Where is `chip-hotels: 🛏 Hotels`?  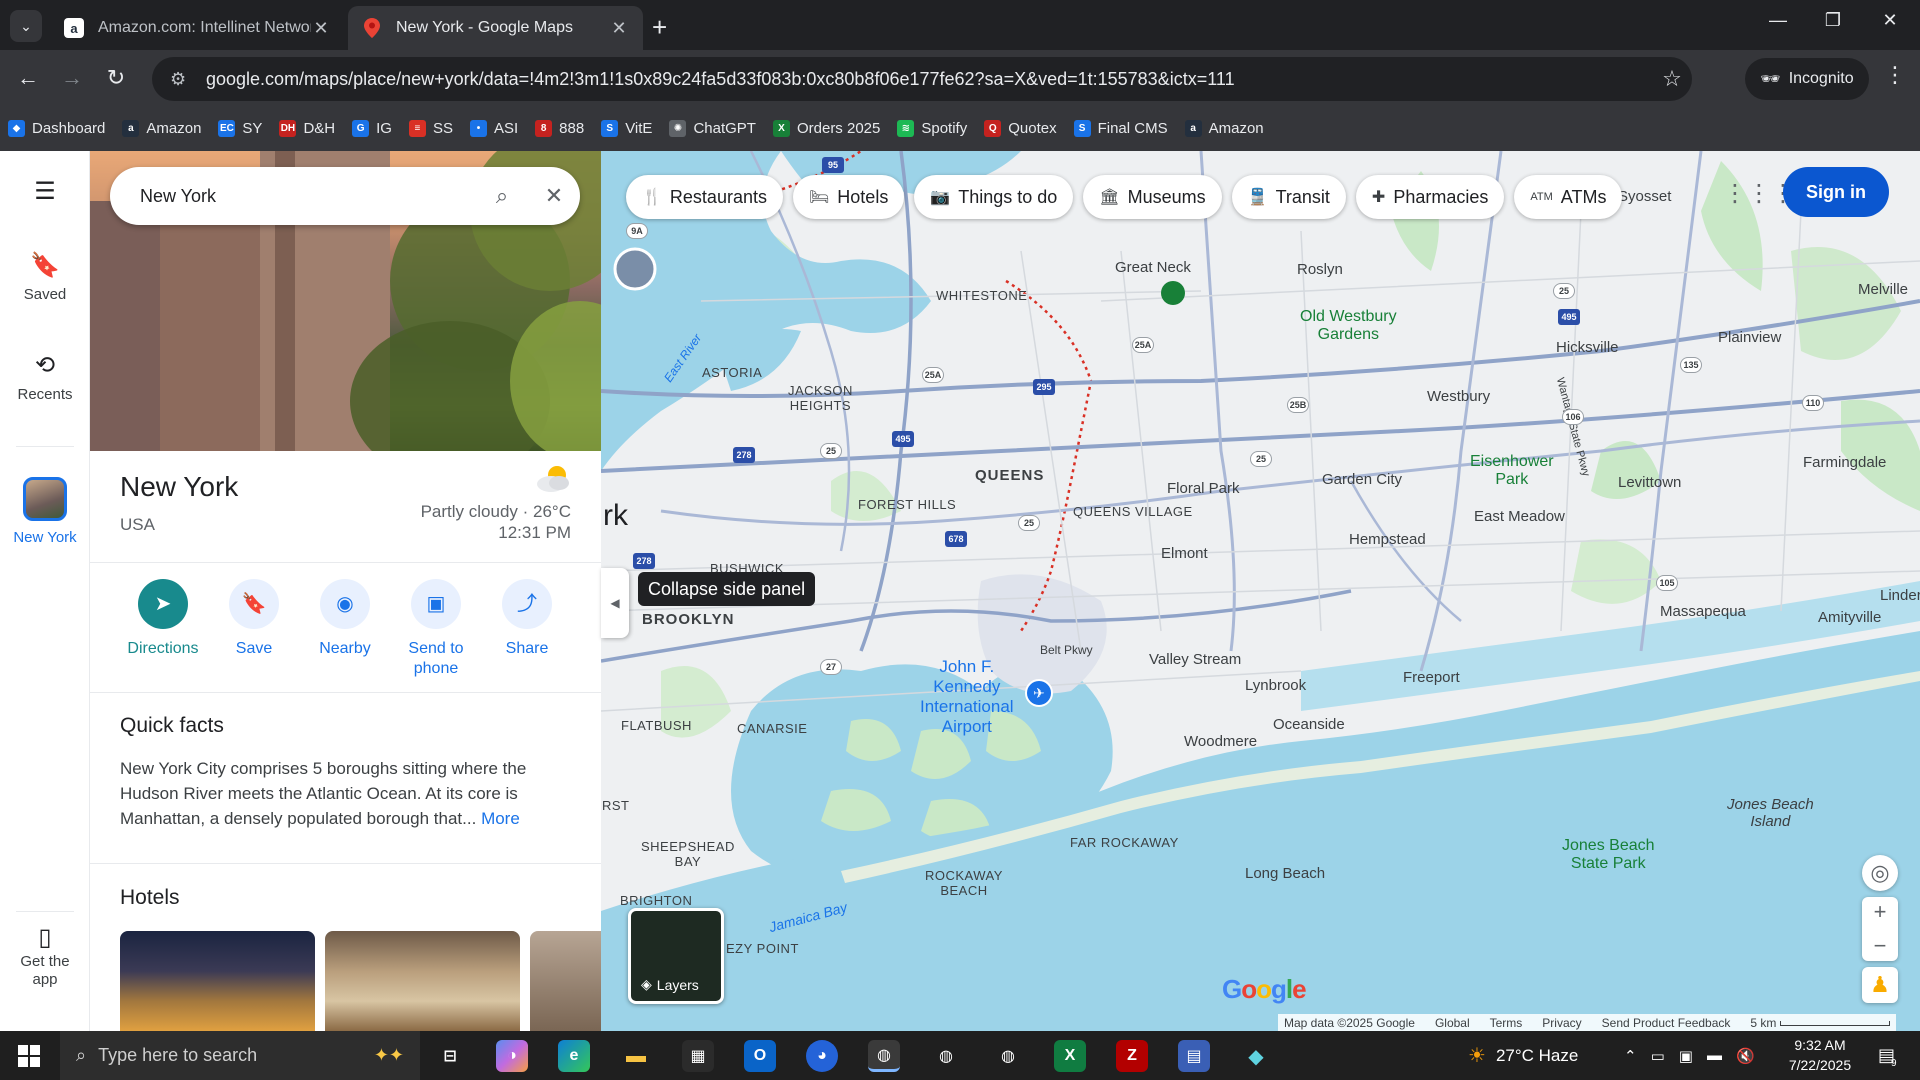
chip-hotels: 🛏 Hotels is located at coordinates (848, 197).